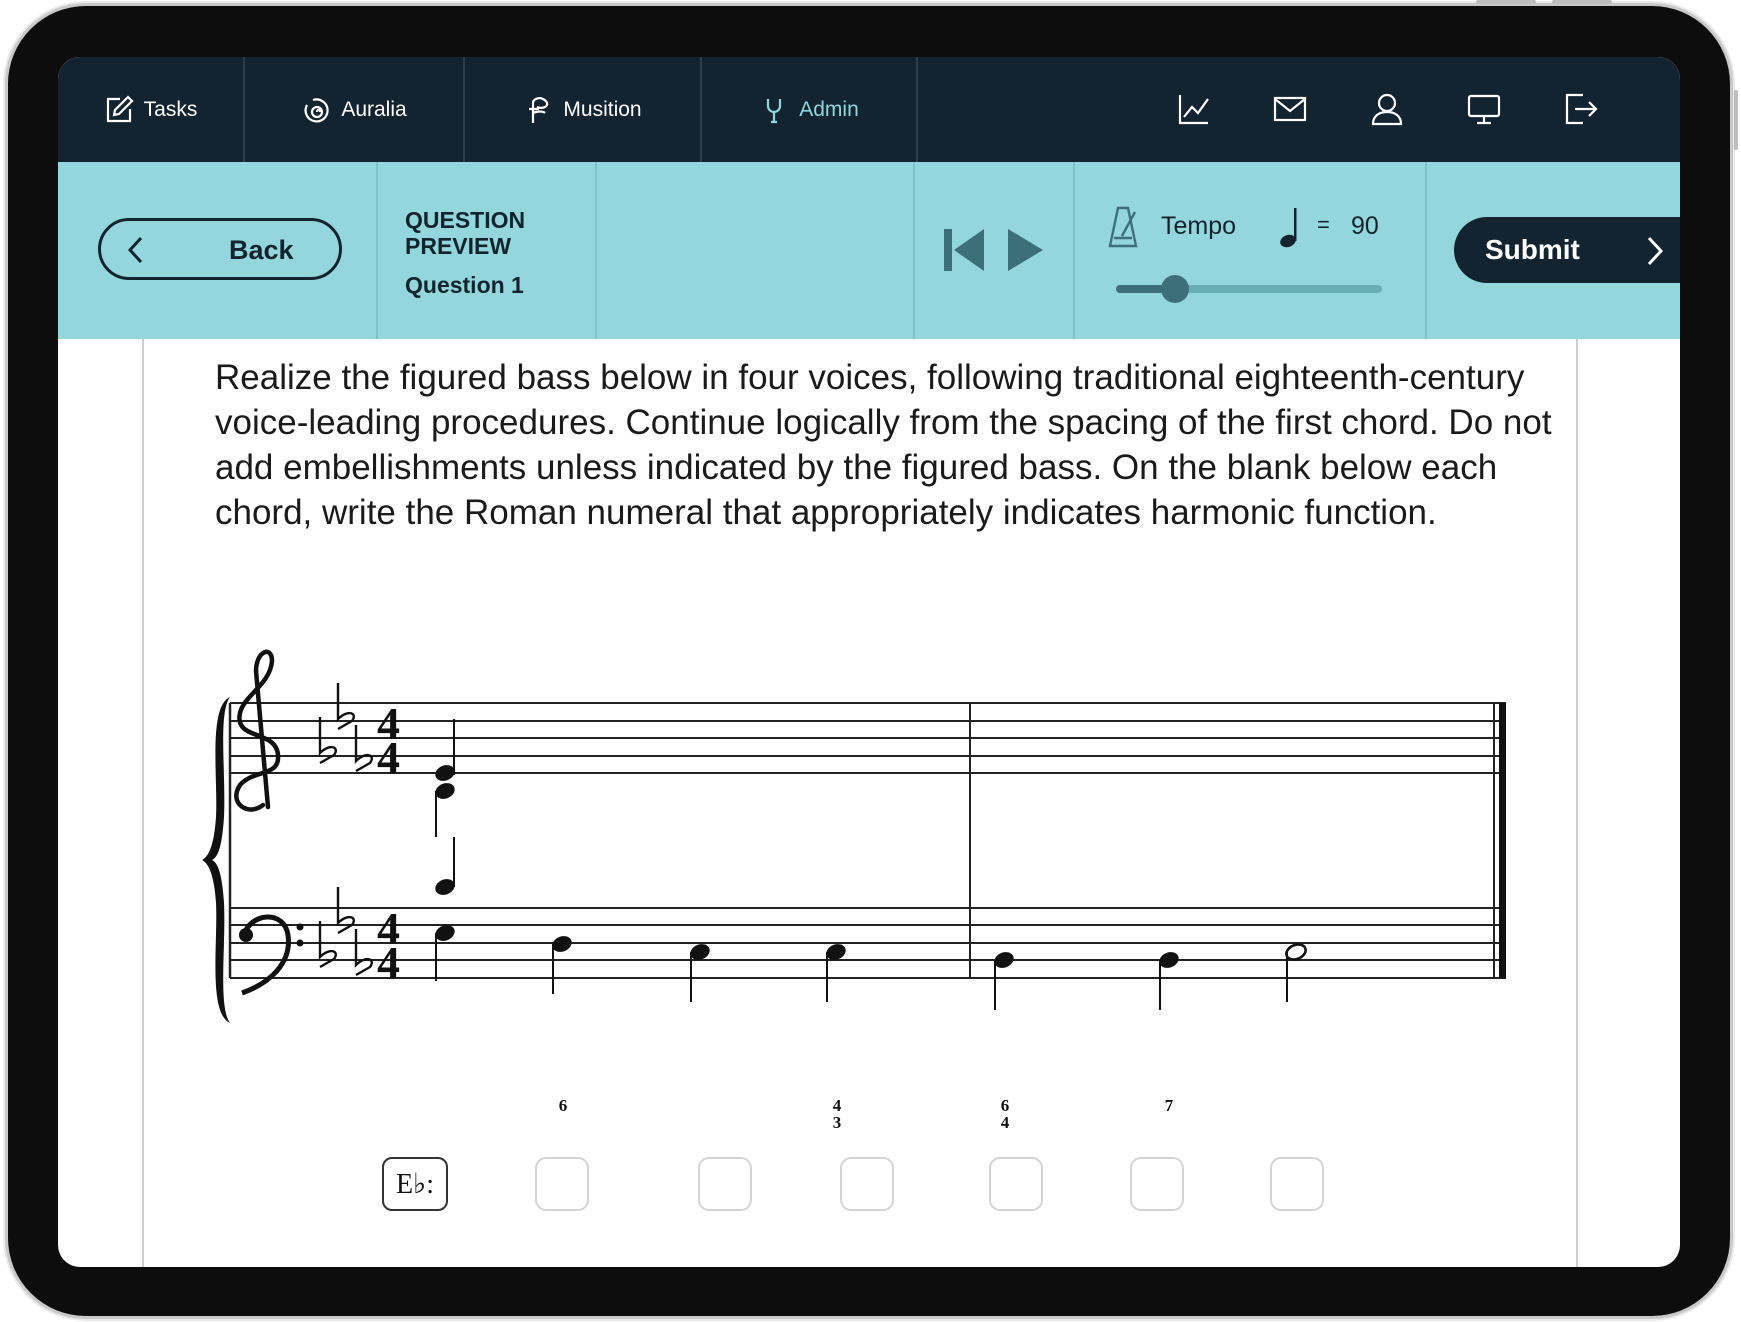 The width and height of the screenshot is (1741, 1322). What do you see at coordinates (445, 778) in the screenshot?
I see `treble-chord` at bounding box center [445, 778].